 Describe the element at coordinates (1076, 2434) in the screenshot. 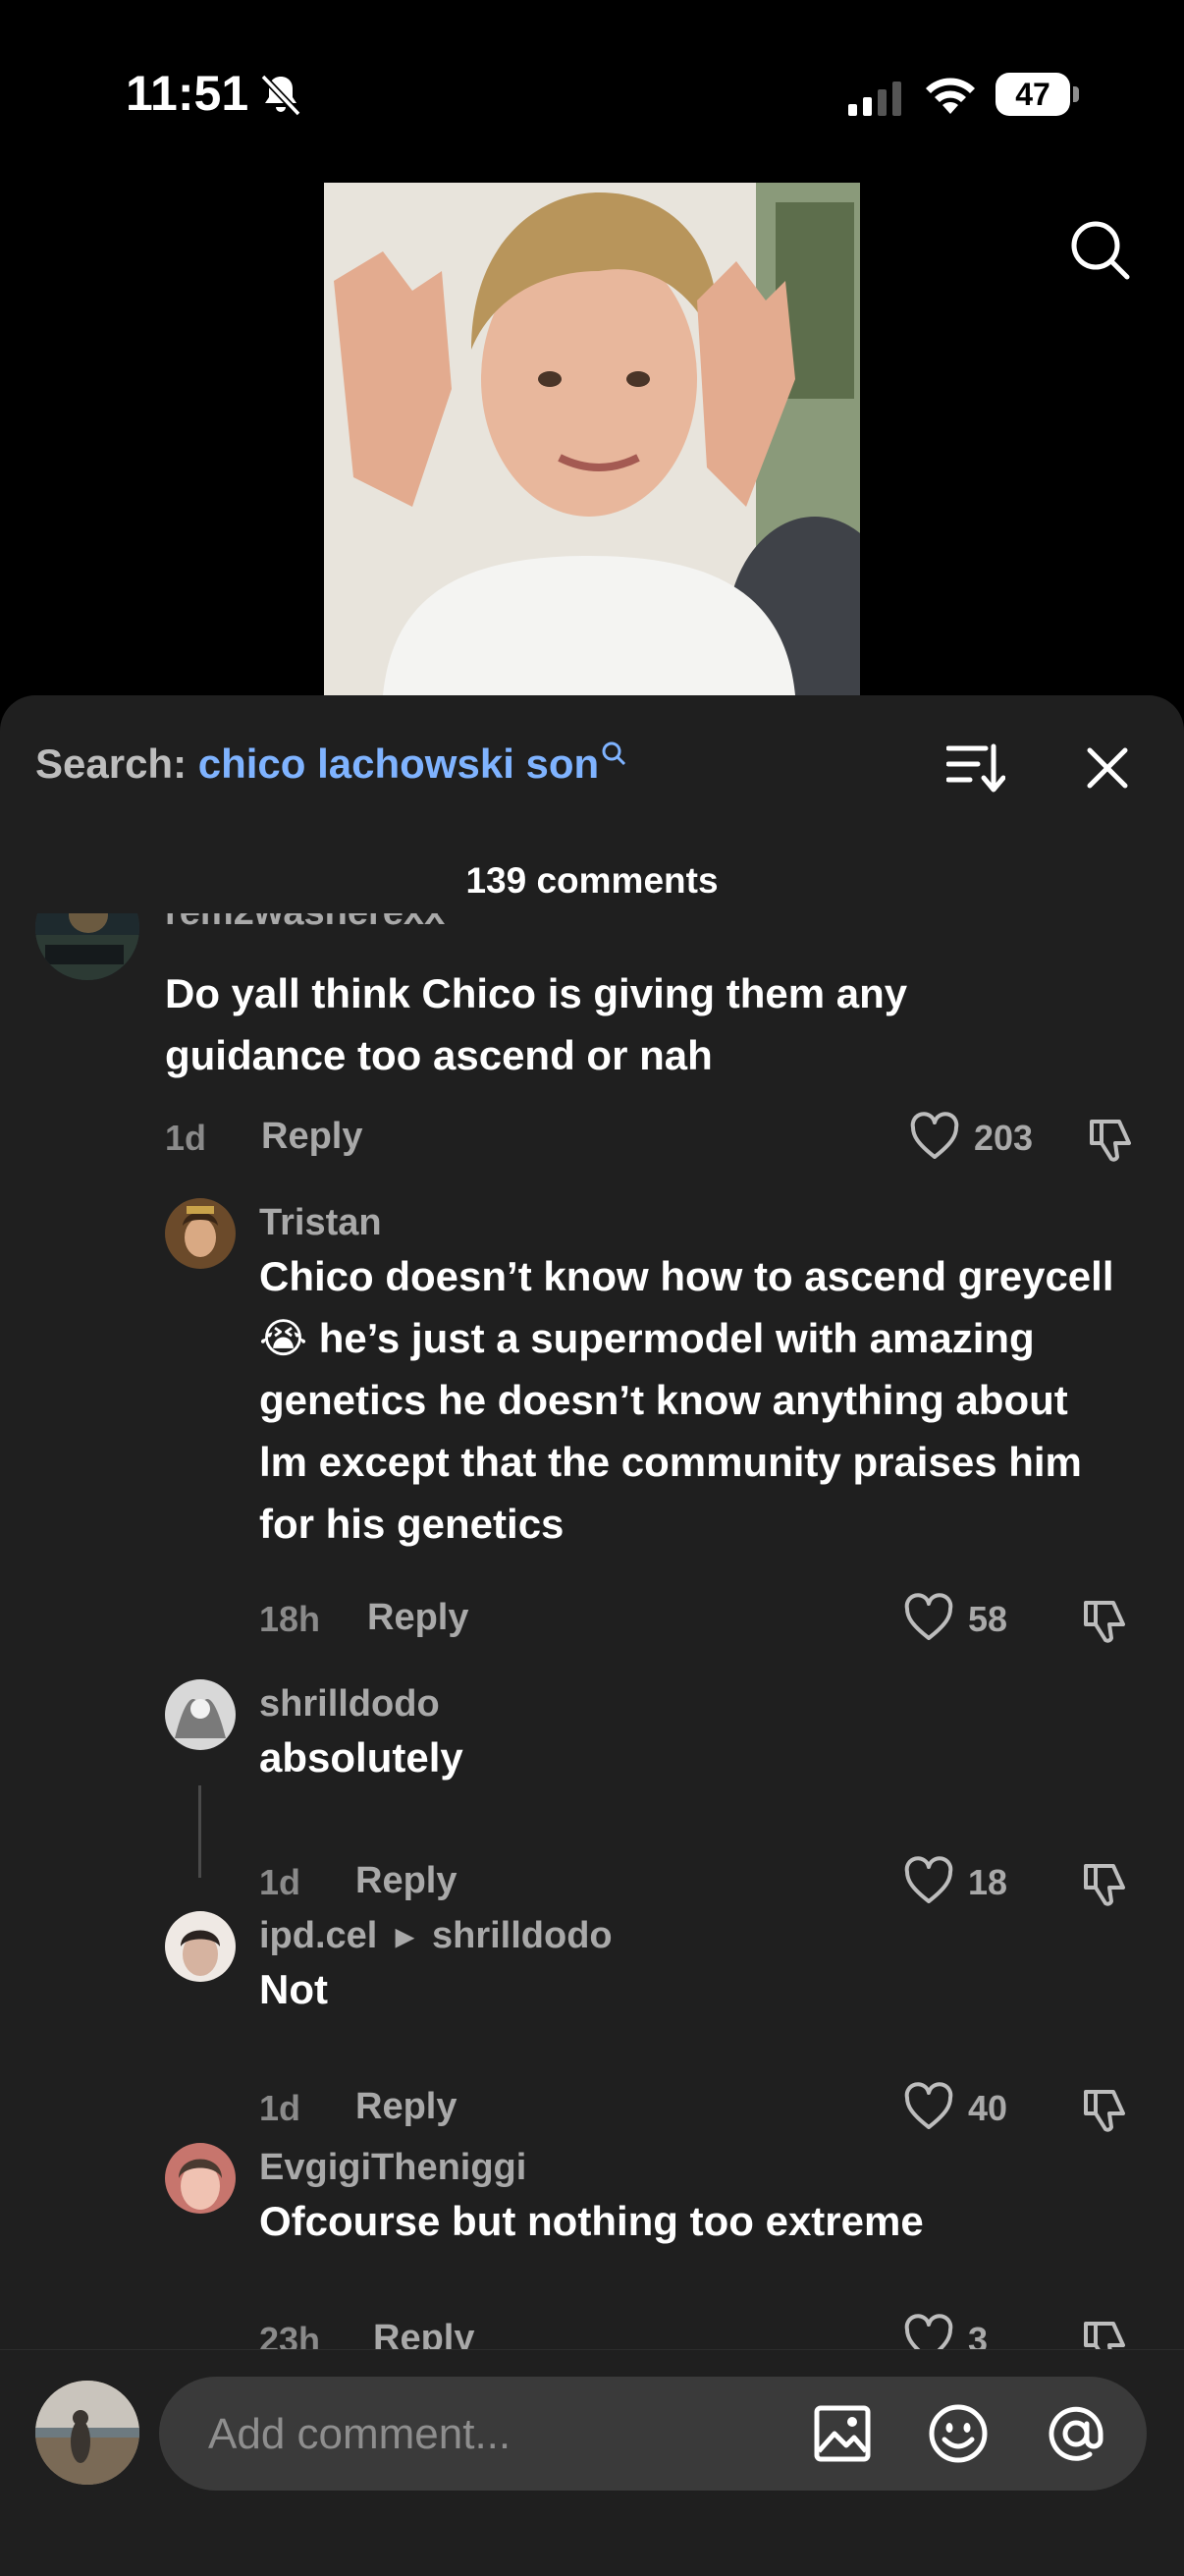

I see `at-icon` at that location.